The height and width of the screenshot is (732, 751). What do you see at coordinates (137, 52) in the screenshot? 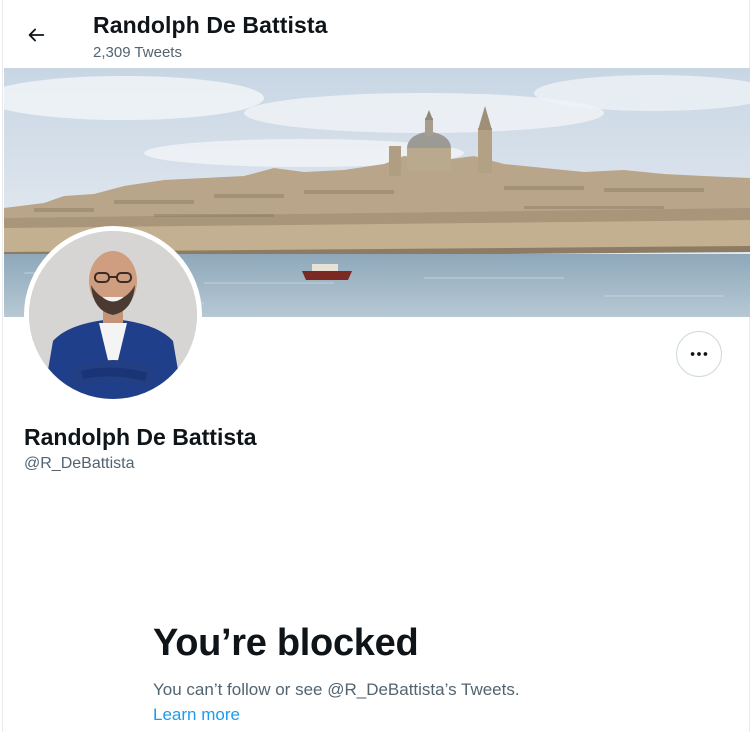
I see `tweet-count: 2,309 Tweets` at bounding box center [137, 52].